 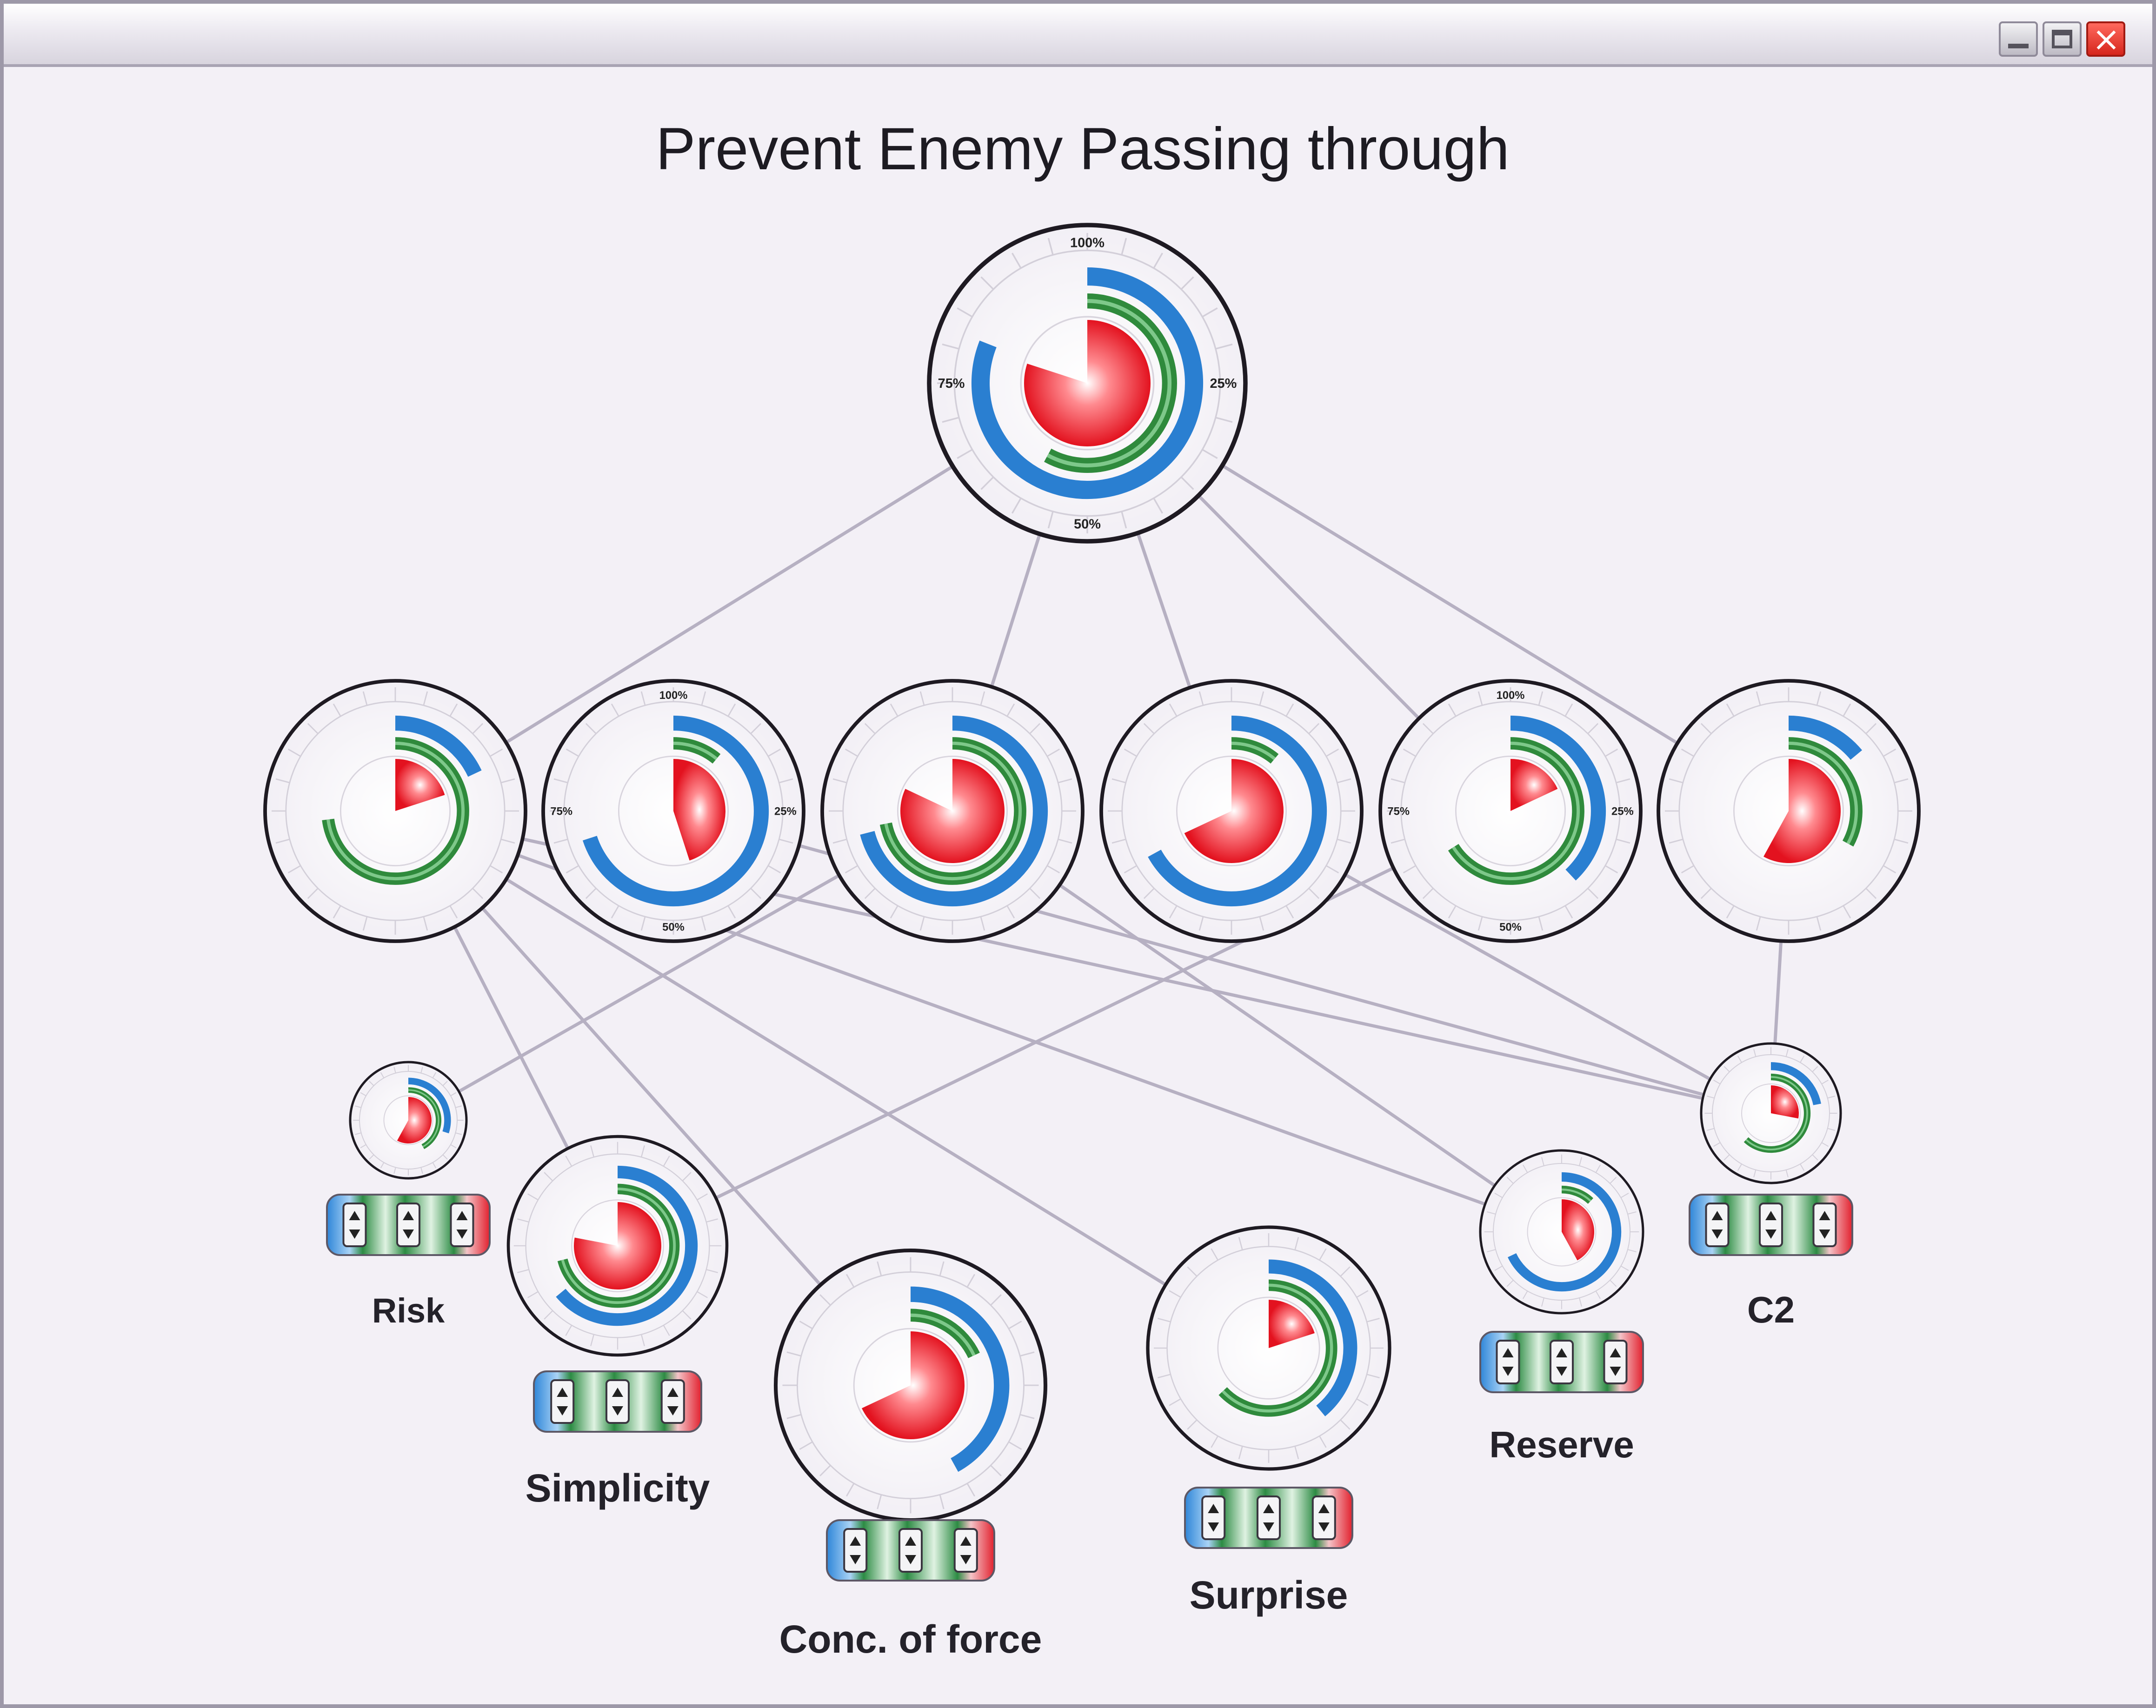 I want to click on node-label: Surprise, so click(x=1269, y=1595).